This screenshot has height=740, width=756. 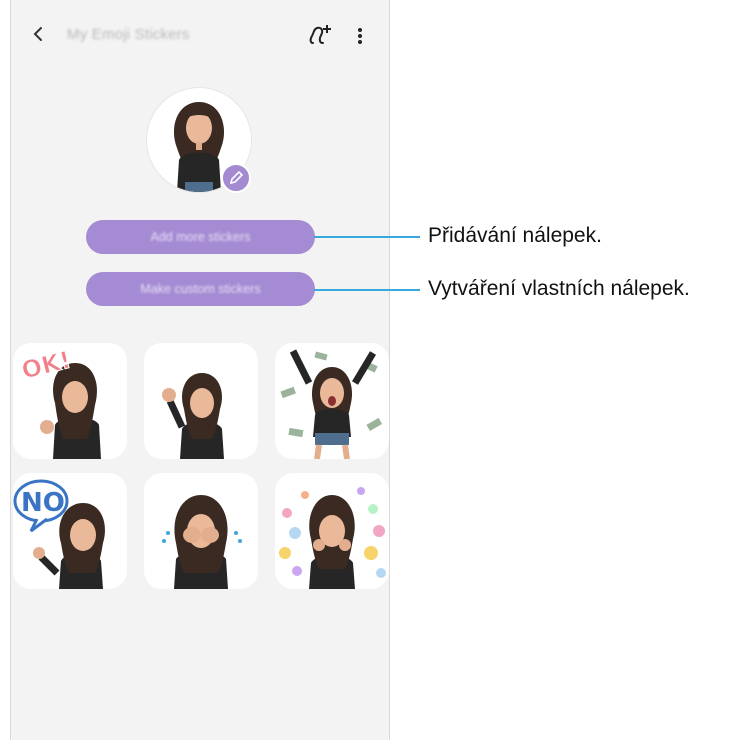 What do you see at coordinates (43, 503) in the screenshot?
I see `sticker-no-text: NO` at bounding box center [43, 503].